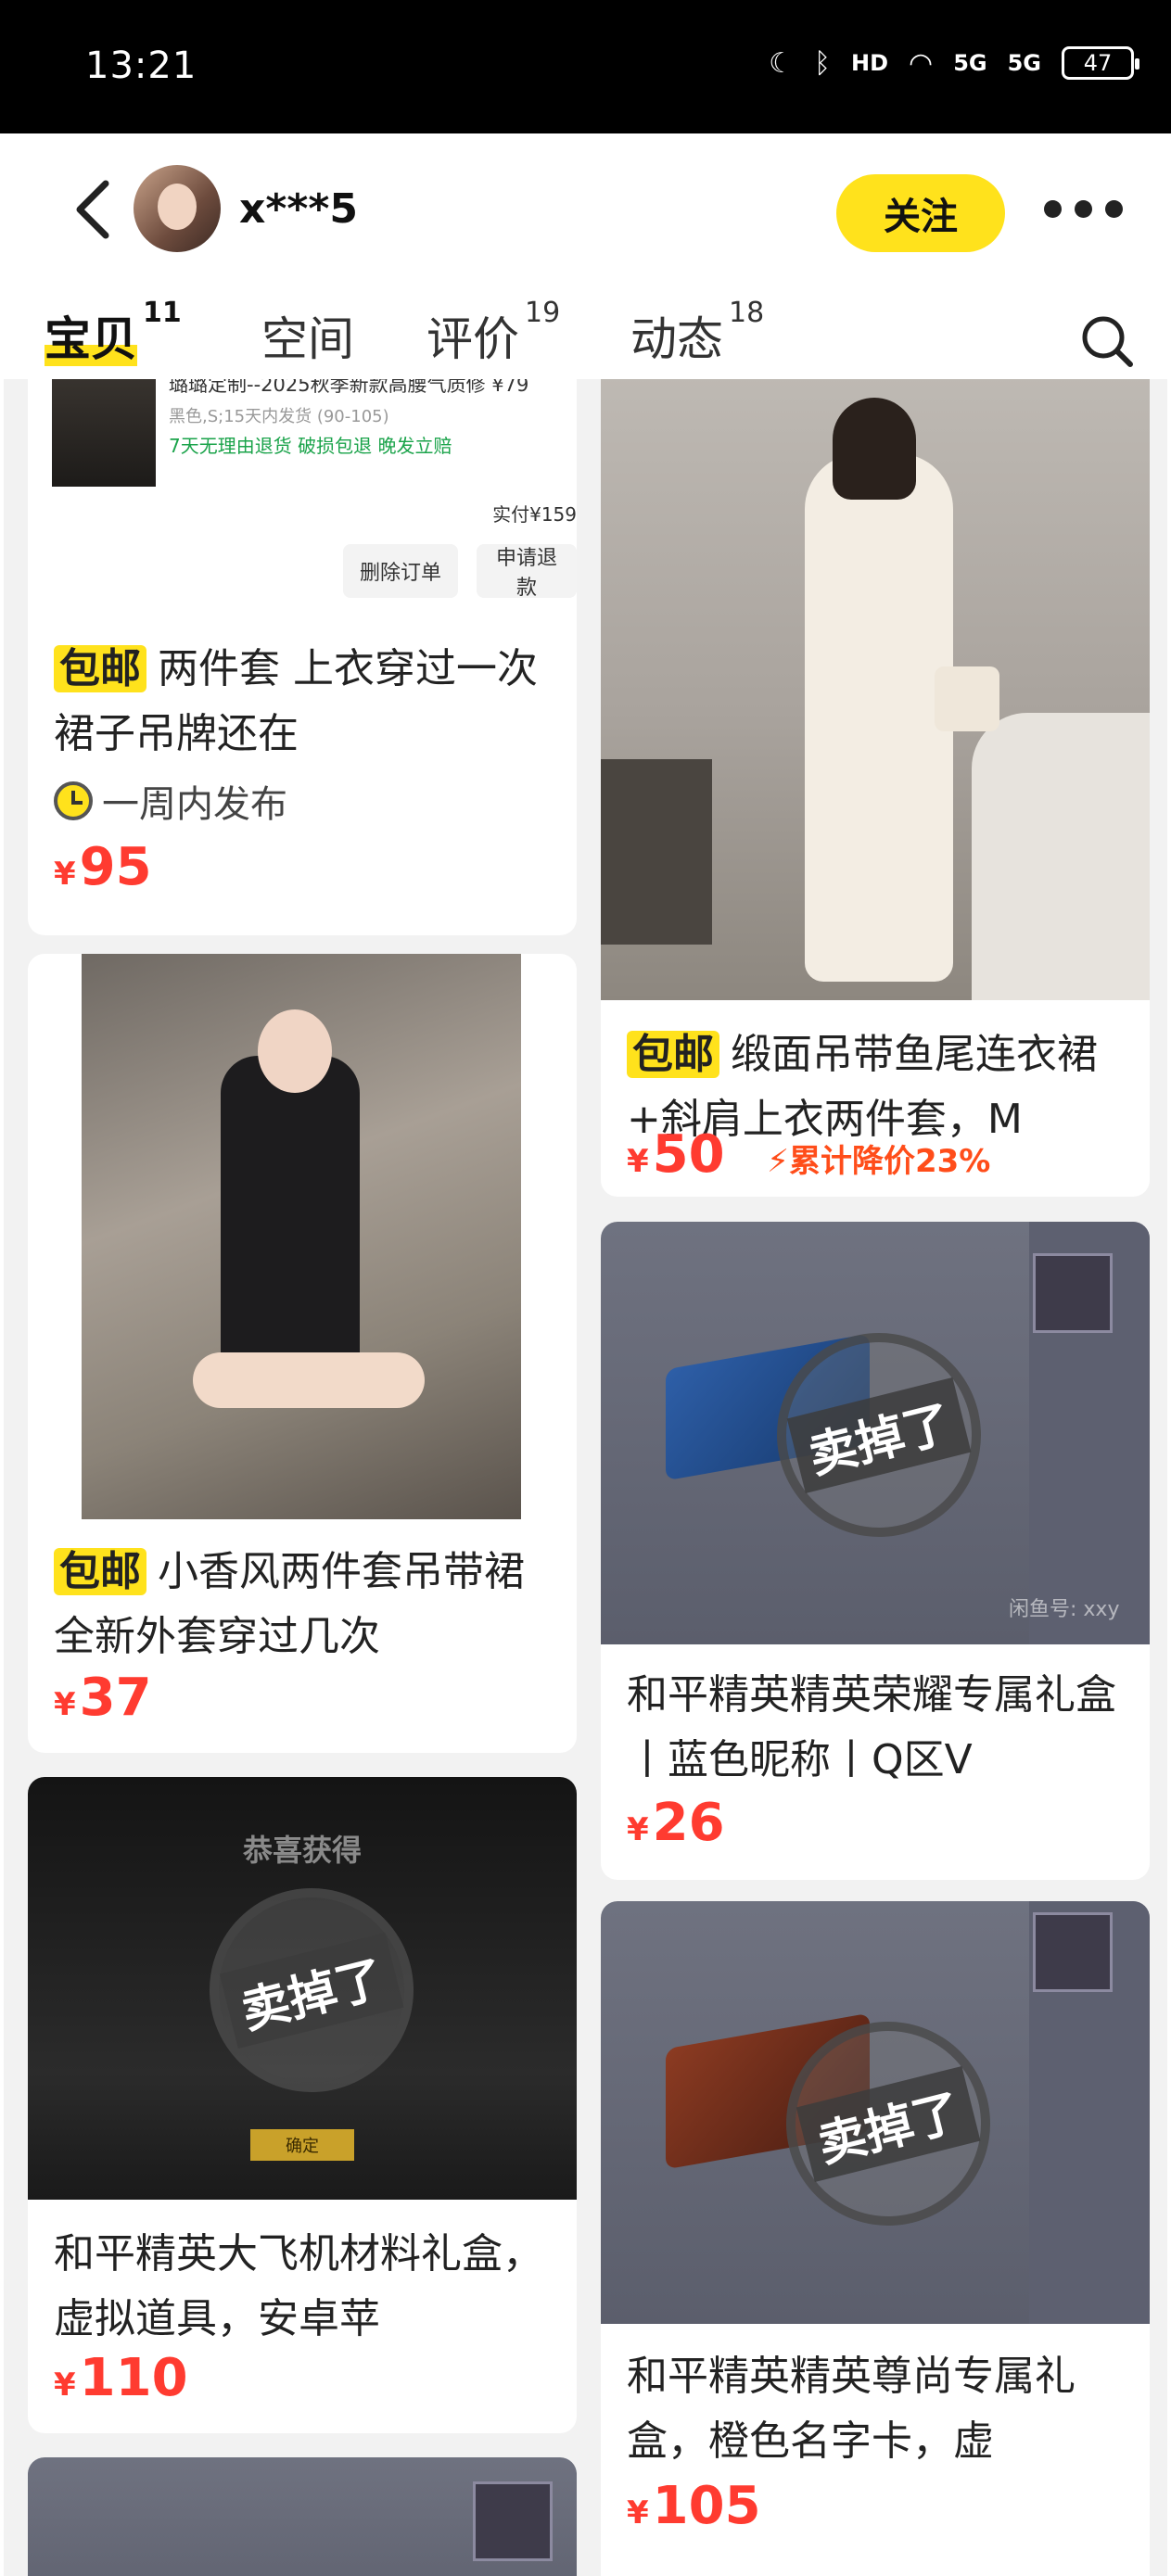 This screenshot has height=2576, width=1171. I want to click on product-card: 卖掉了 和平精英精英尊尚专属礼盒，橙色名字卡，虚 ¥105, so click(875, 2238).